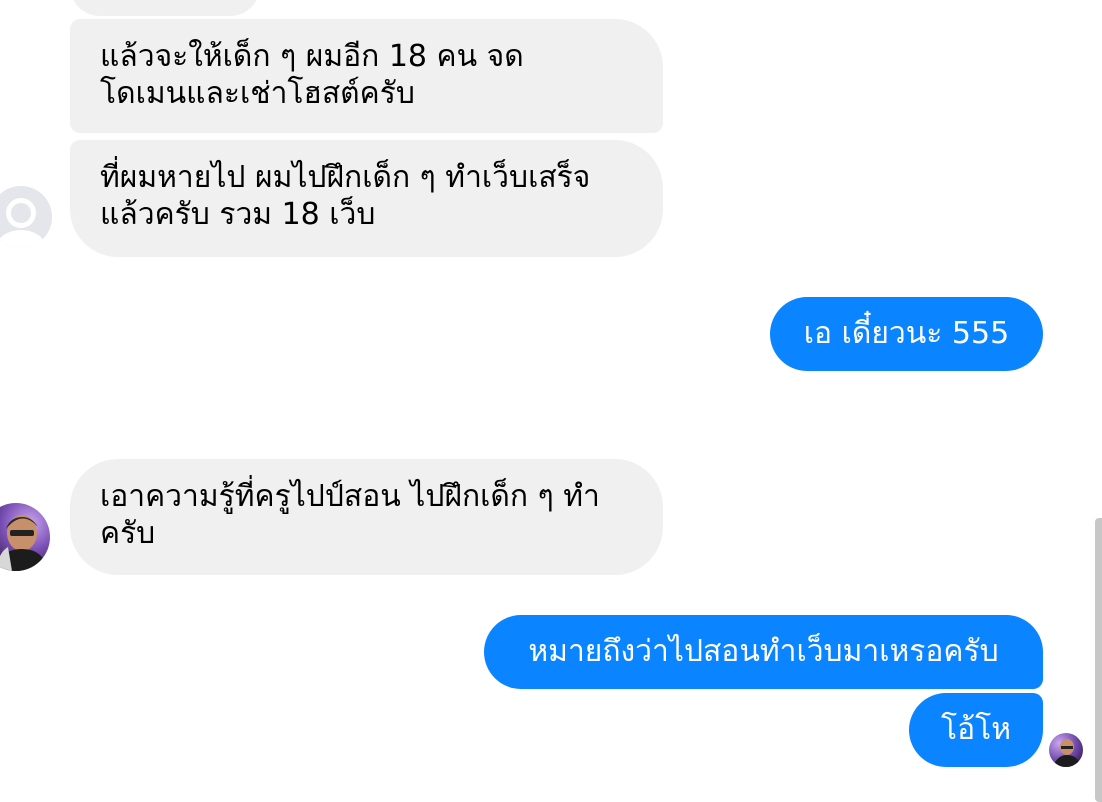 The width and height of the screenshot is (1102, 802). I want to click on read-receipt-avatar, so click(1066, 750).